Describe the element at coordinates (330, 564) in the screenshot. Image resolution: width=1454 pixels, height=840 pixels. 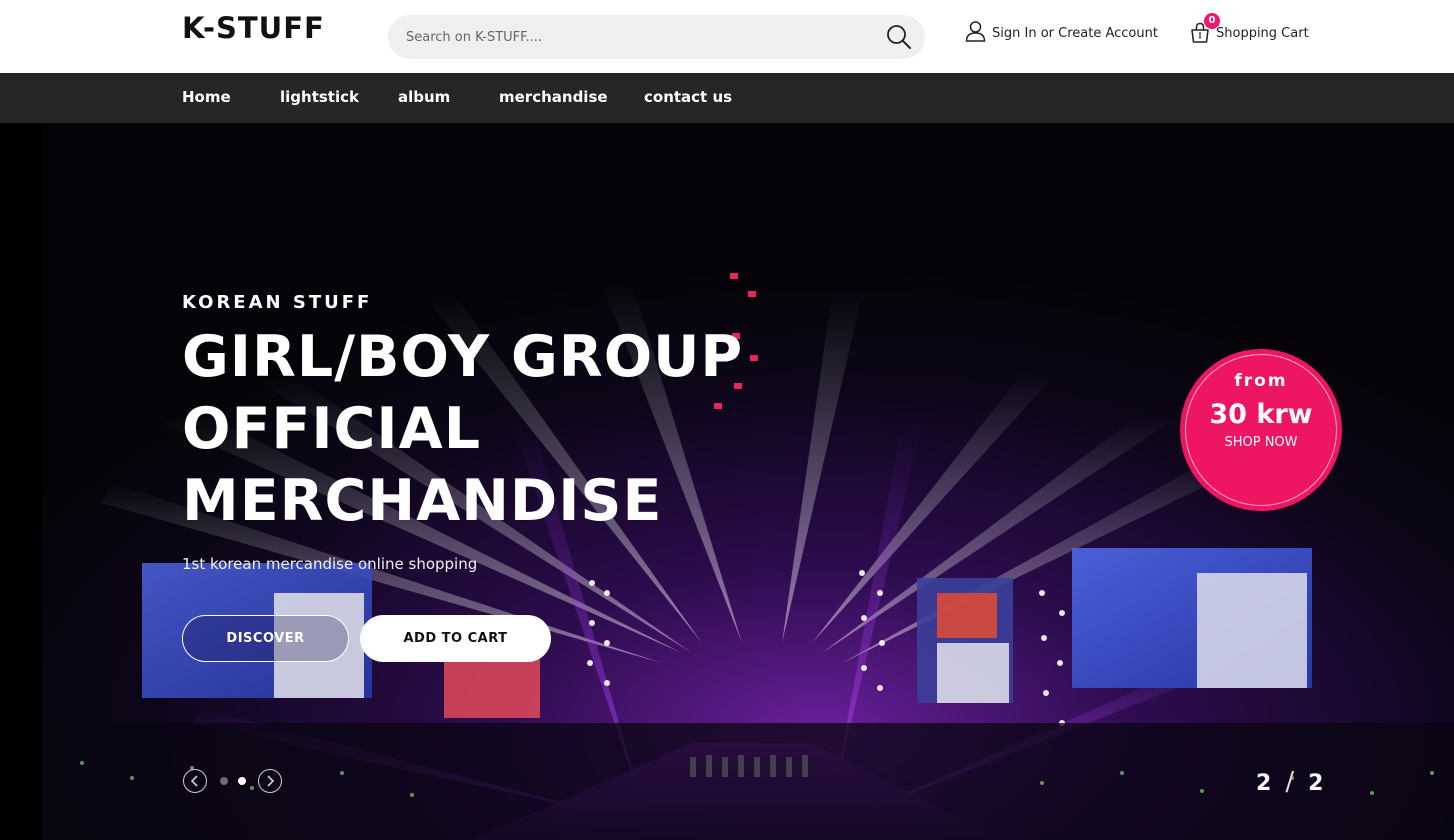
I see `hero-subline: 1st korean mercandise online shopping` at that location.